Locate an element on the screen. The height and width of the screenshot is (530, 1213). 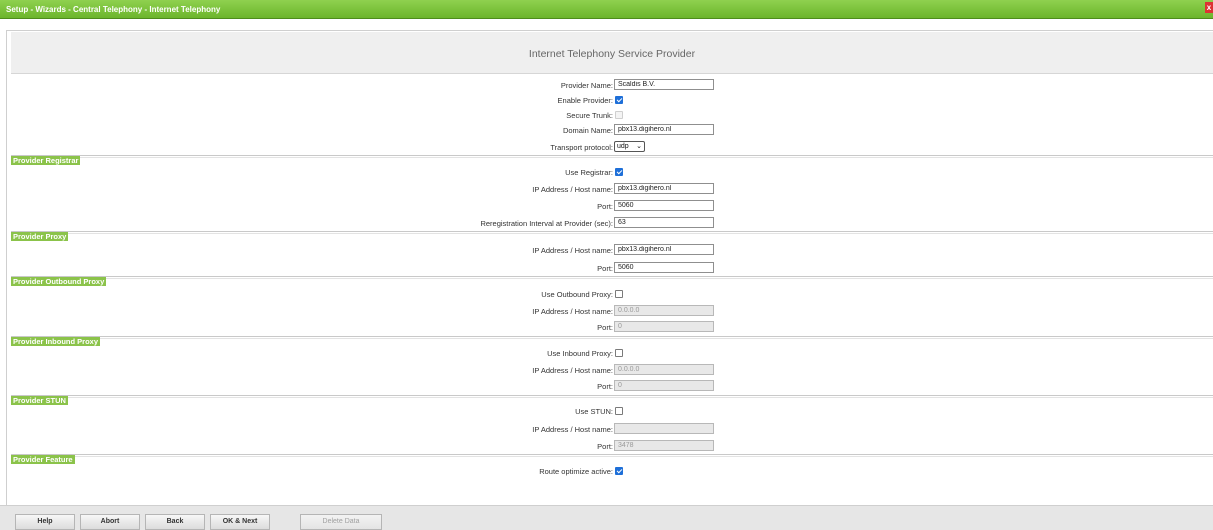
proxy-divider is located at coordinates (612, 232).